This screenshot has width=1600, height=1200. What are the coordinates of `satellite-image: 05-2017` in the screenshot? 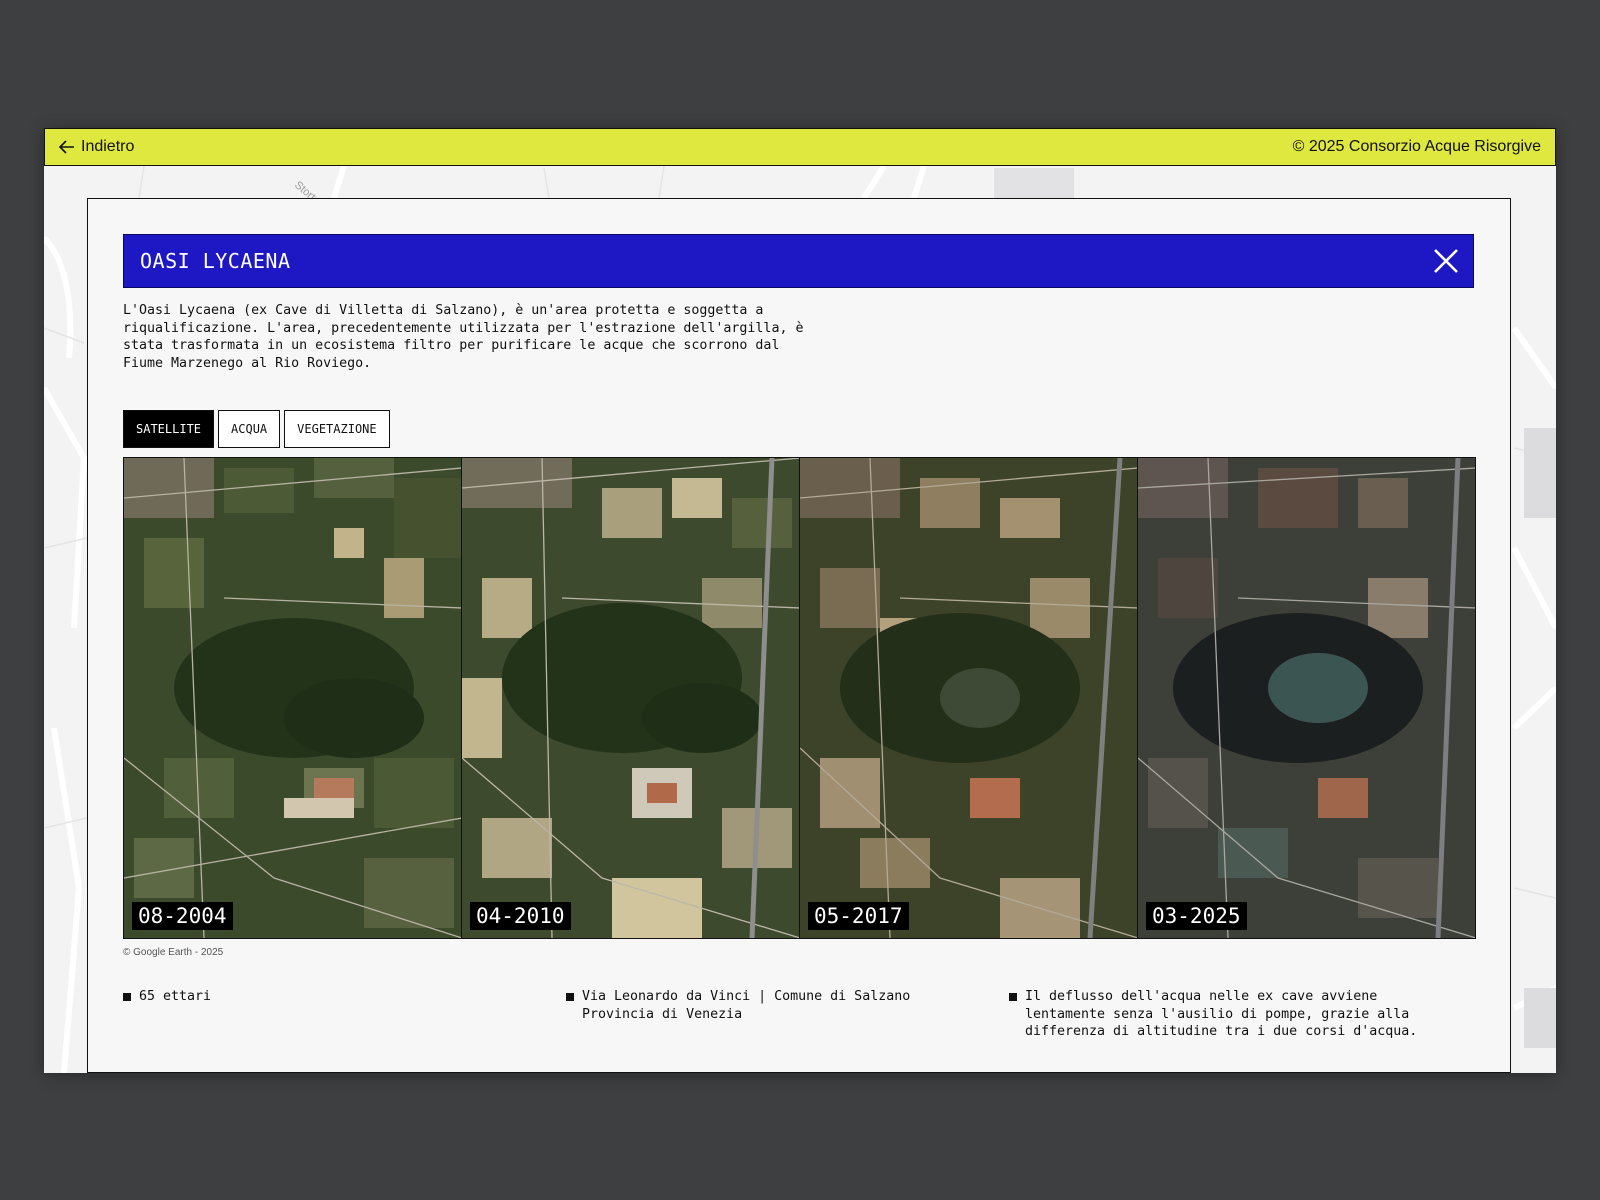 It's located at (969, 698).